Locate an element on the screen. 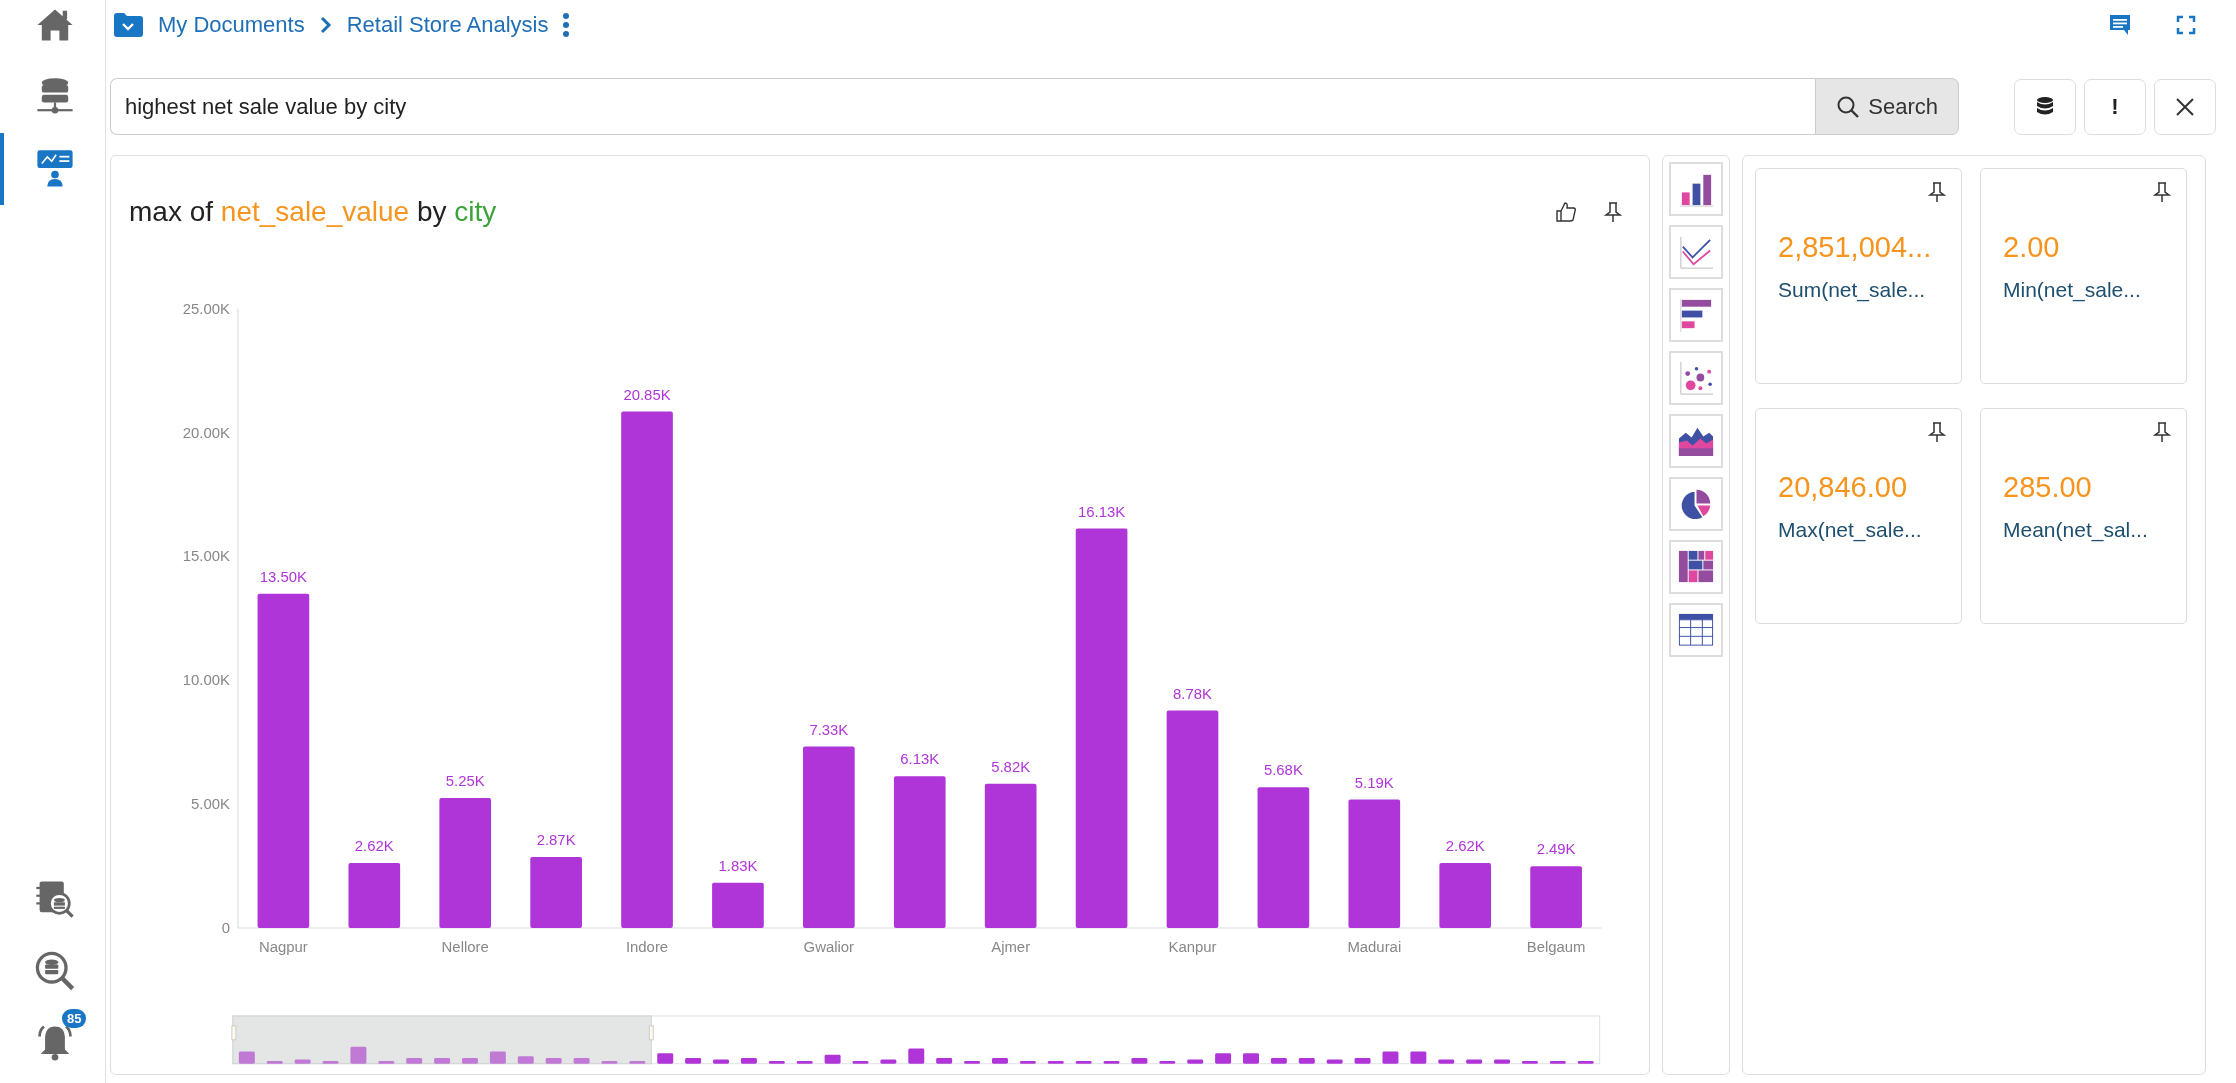  kpi-value: 285.00 is located at coordinates (2048, 487).